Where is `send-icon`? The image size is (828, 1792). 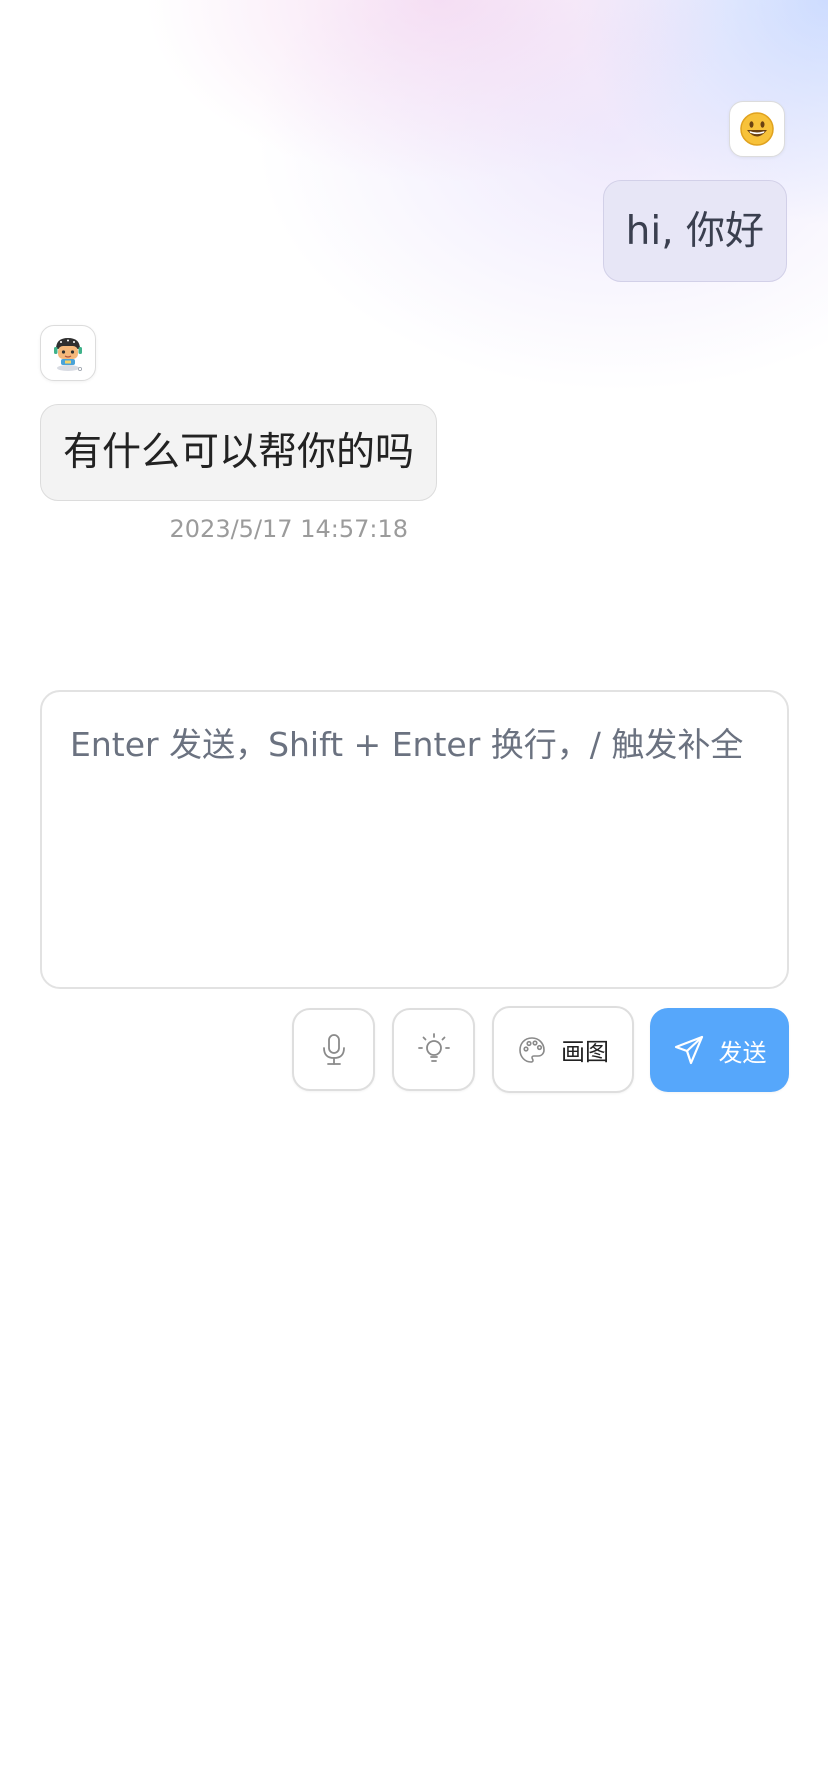
send-icon is located at coordinates (689, 1050).